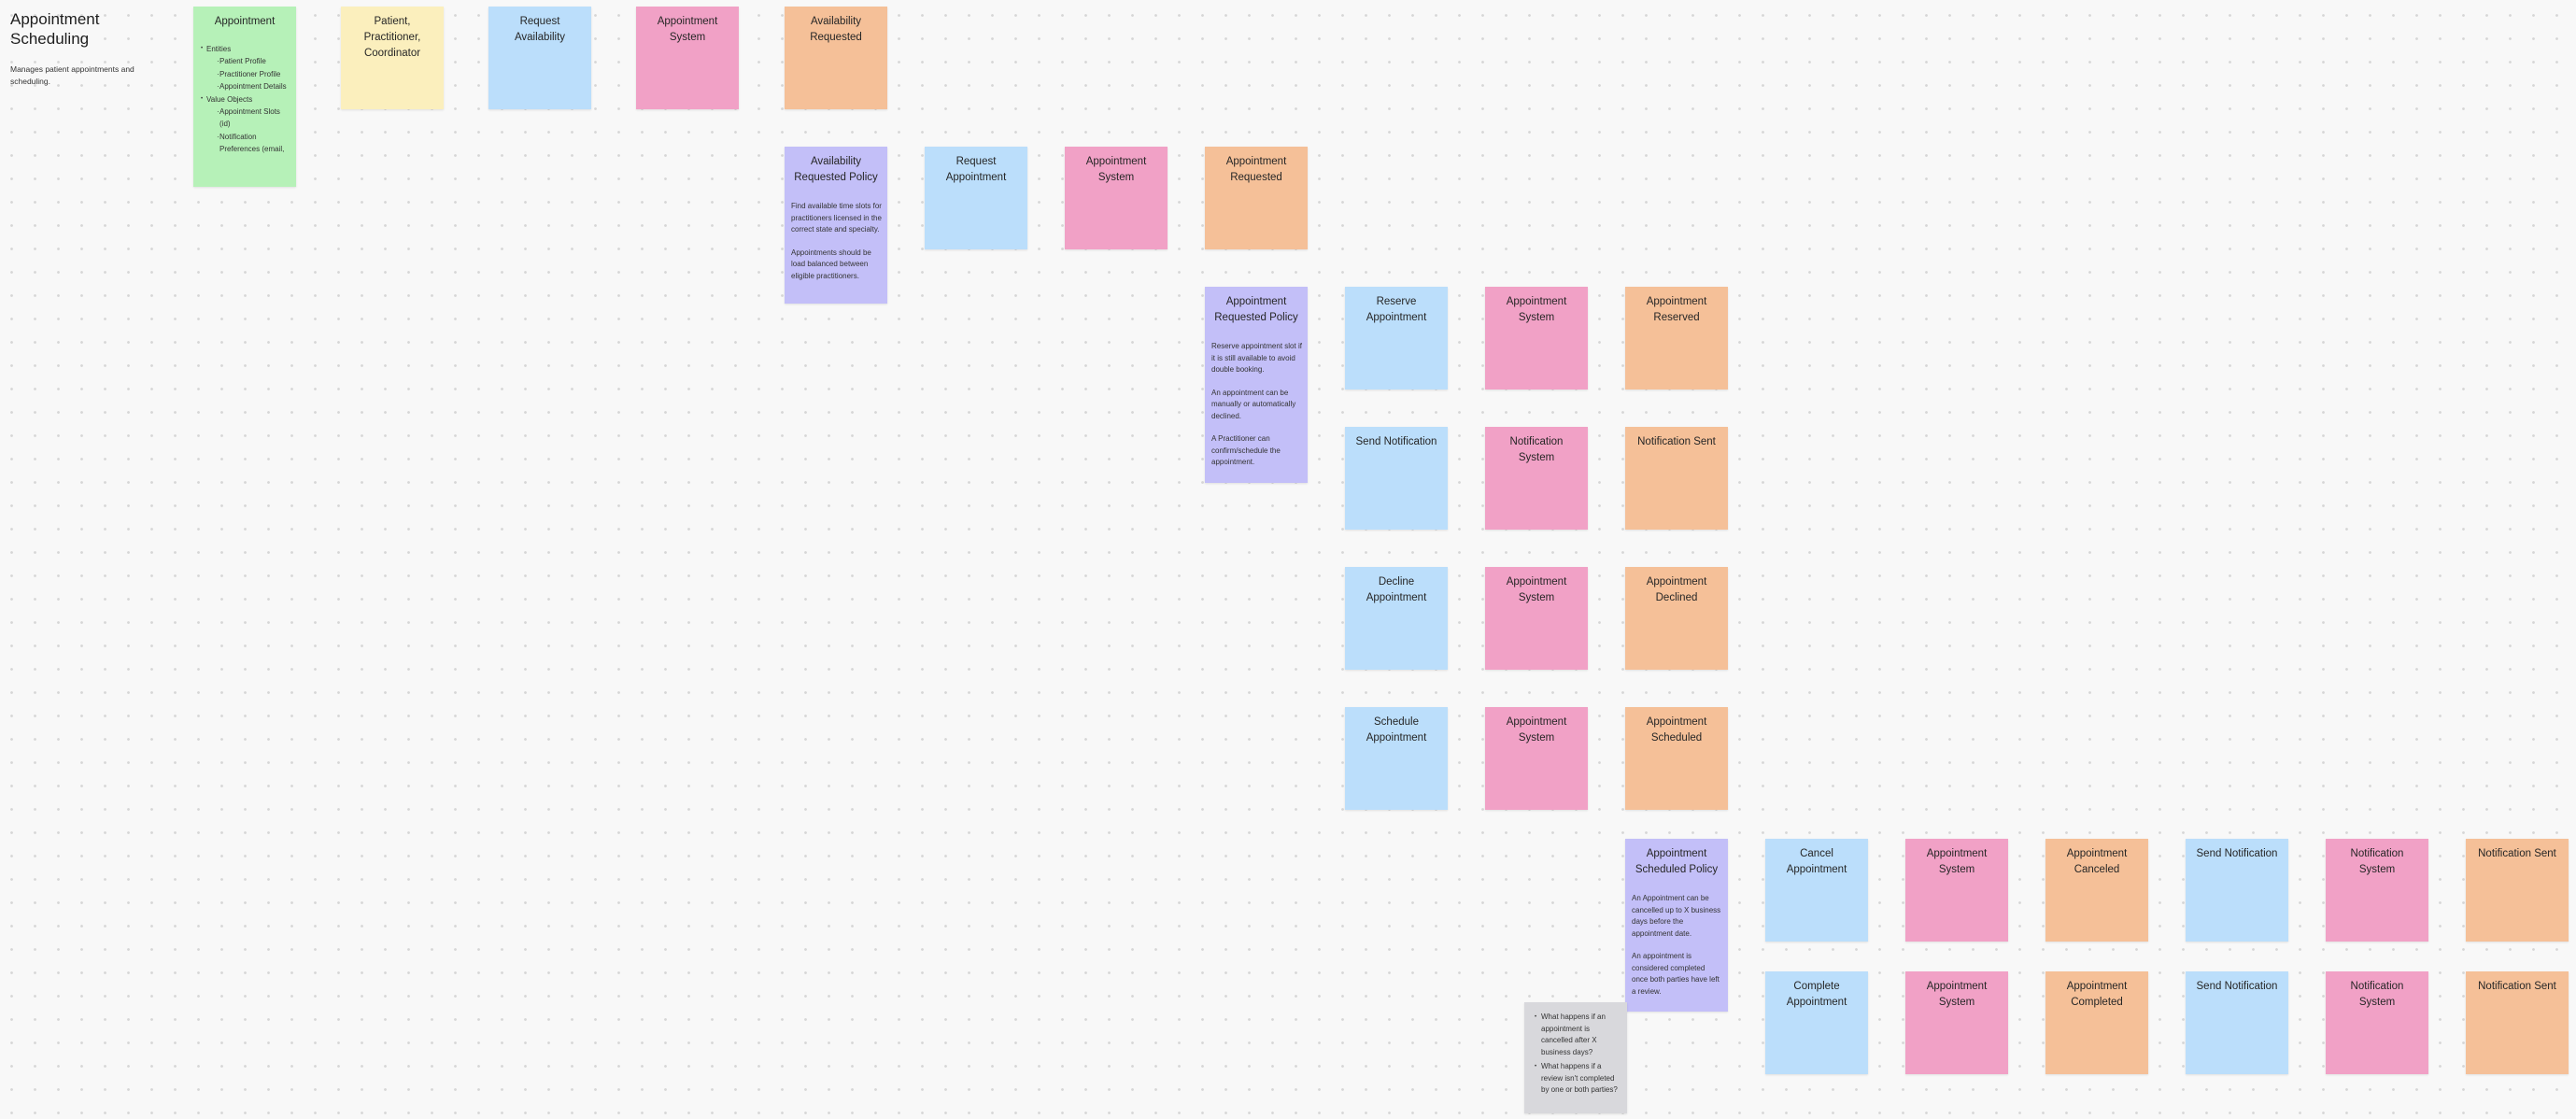 The width and height of the screenshot is (2576, 1119). Describe the element at coordinates (1676, 758) in the screenshot. I see `event-sticky-appointment-scheduled: Appointment Scheduled` at that location.